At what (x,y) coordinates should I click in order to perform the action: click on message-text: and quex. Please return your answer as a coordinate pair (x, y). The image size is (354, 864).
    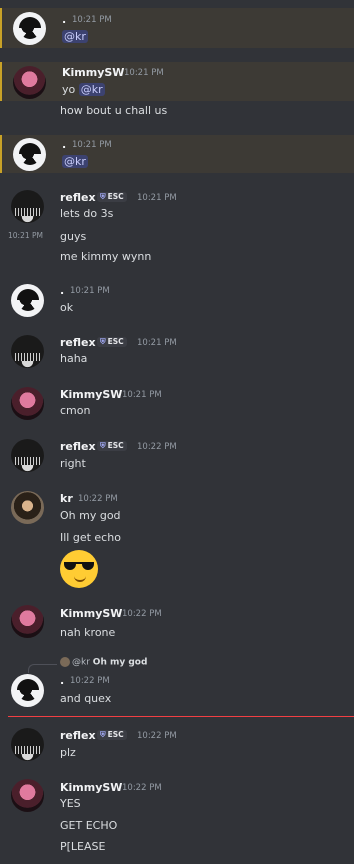
    Looking at the image, I should click on (86, 698).